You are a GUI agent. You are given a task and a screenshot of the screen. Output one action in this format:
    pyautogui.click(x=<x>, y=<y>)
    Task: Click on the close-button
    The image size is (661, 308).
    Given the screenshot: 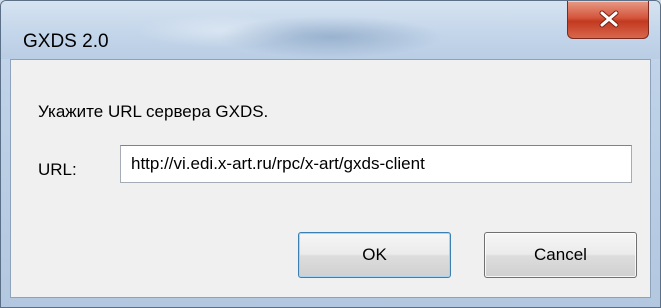 What is the action you would take?
    pyautogui.click(x=608, y=20)
    